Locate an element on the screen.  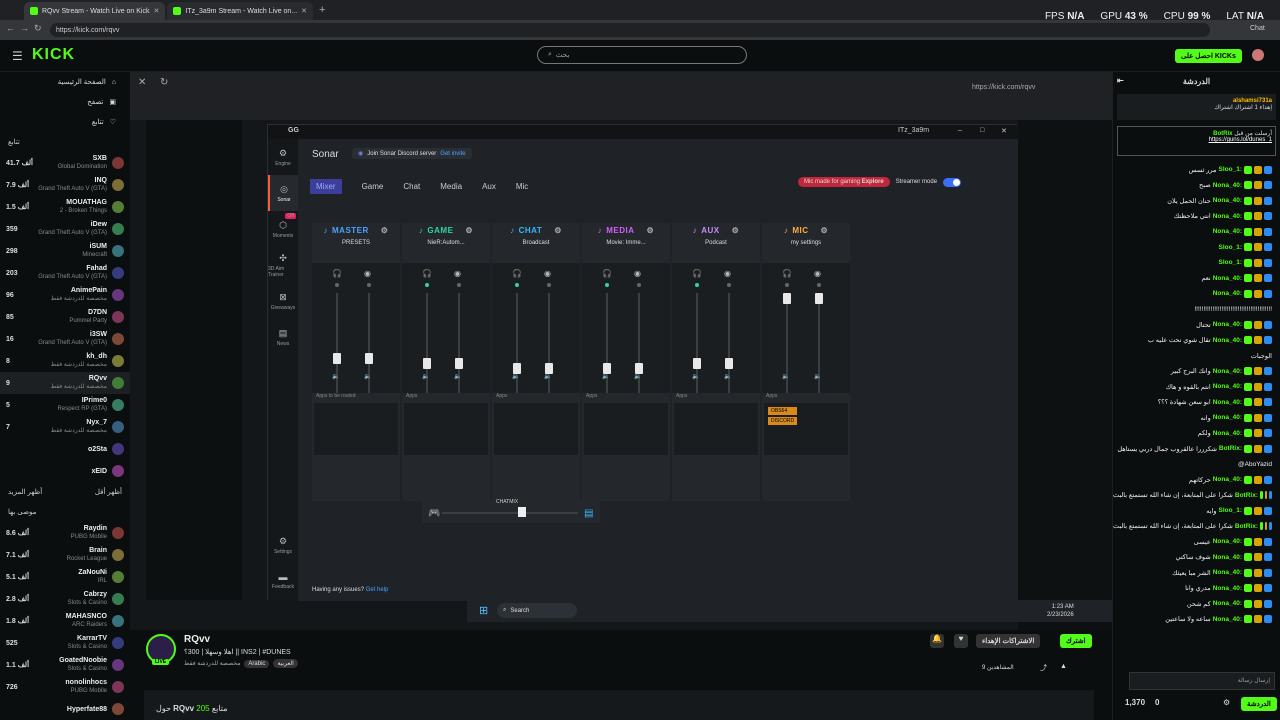
settings-icon: ⚙ is located at coordinates (1226, 702).